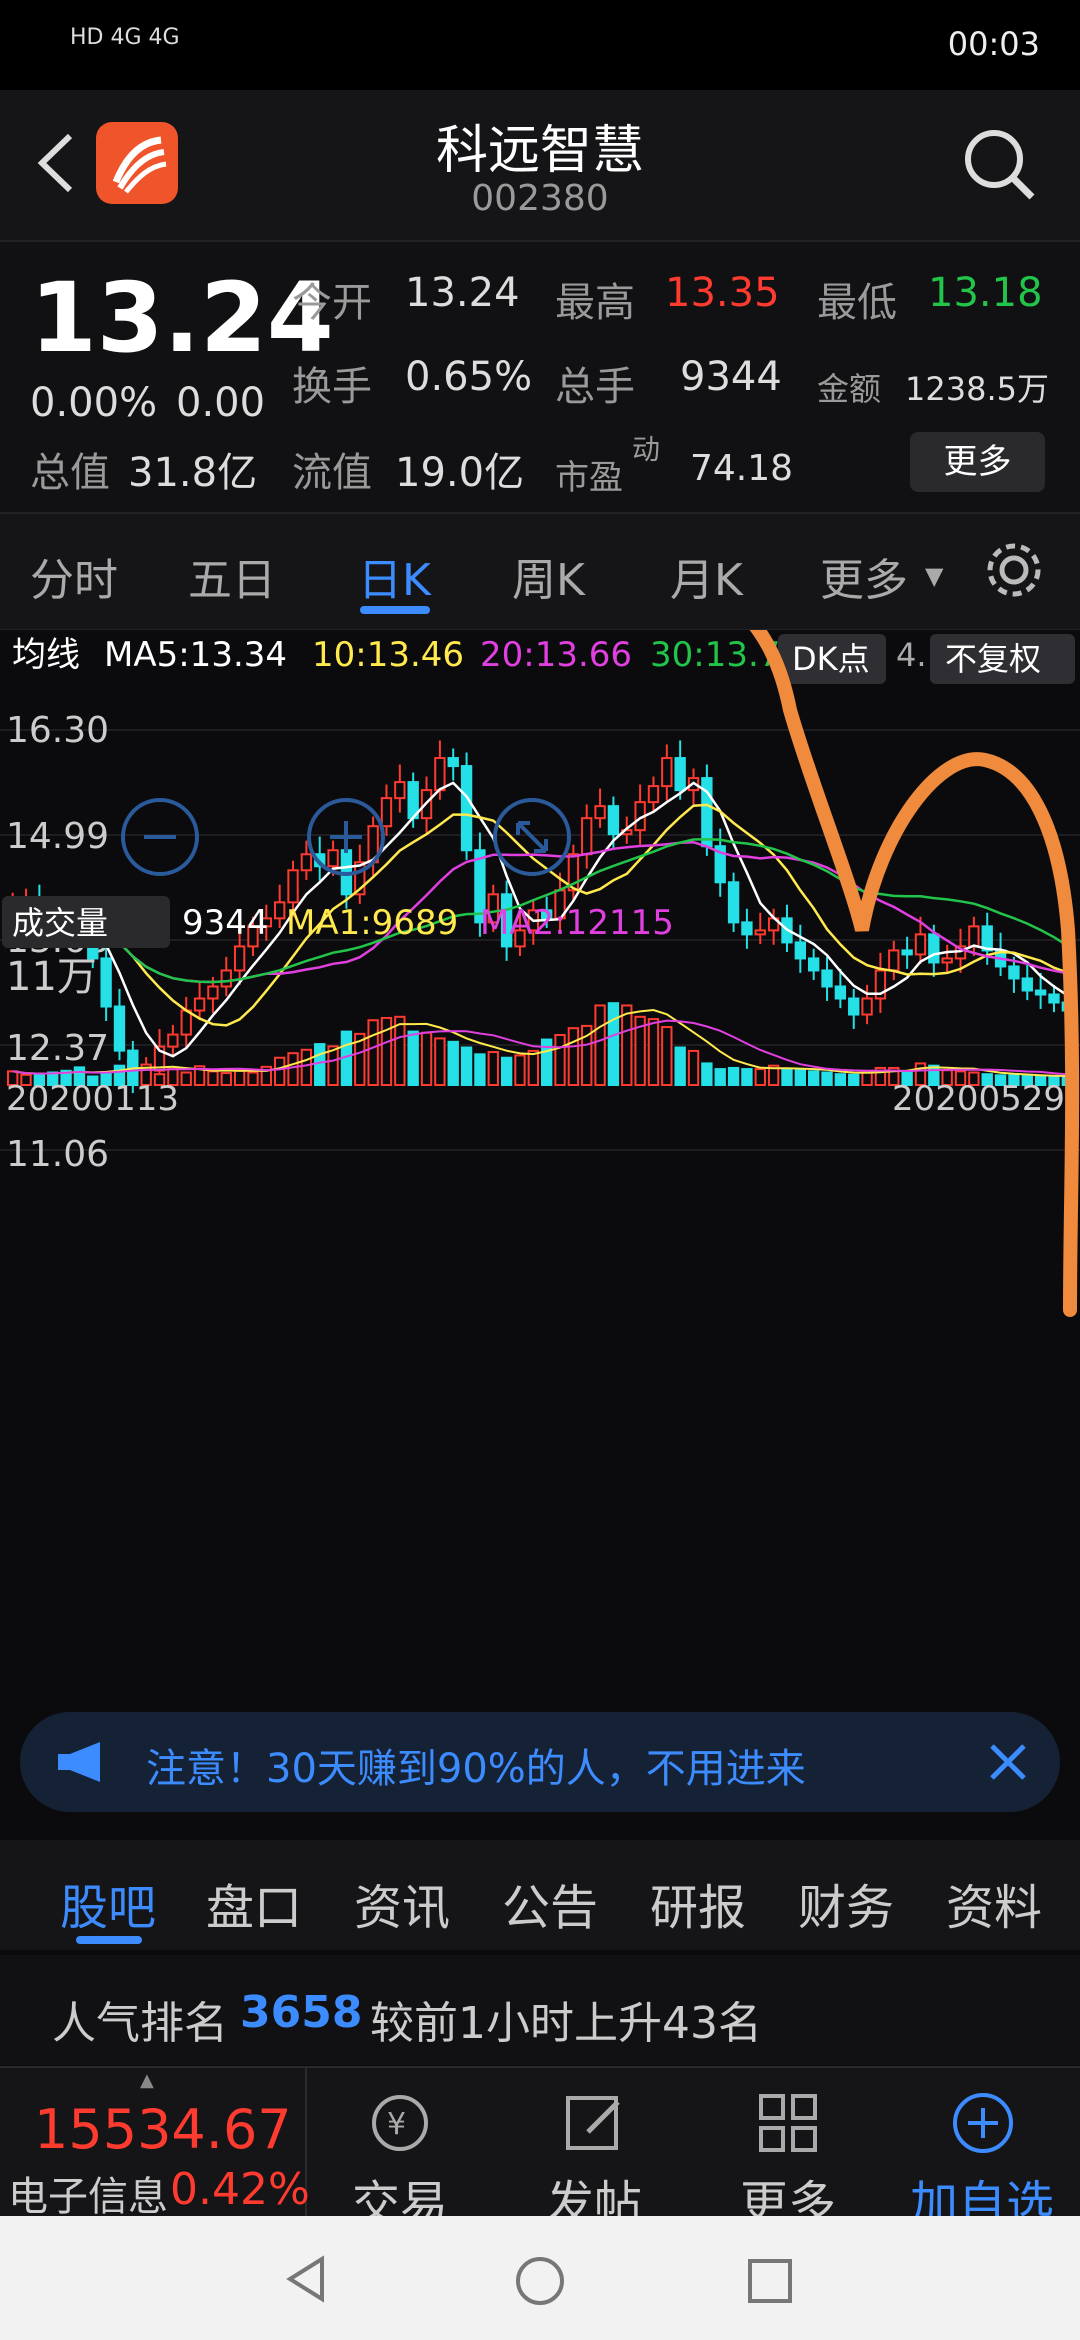 The image size is (1080, 2340). Describe the element at coordinates (60, 923) in the screenshot. I see `volume-selector: 成交量` at that location.